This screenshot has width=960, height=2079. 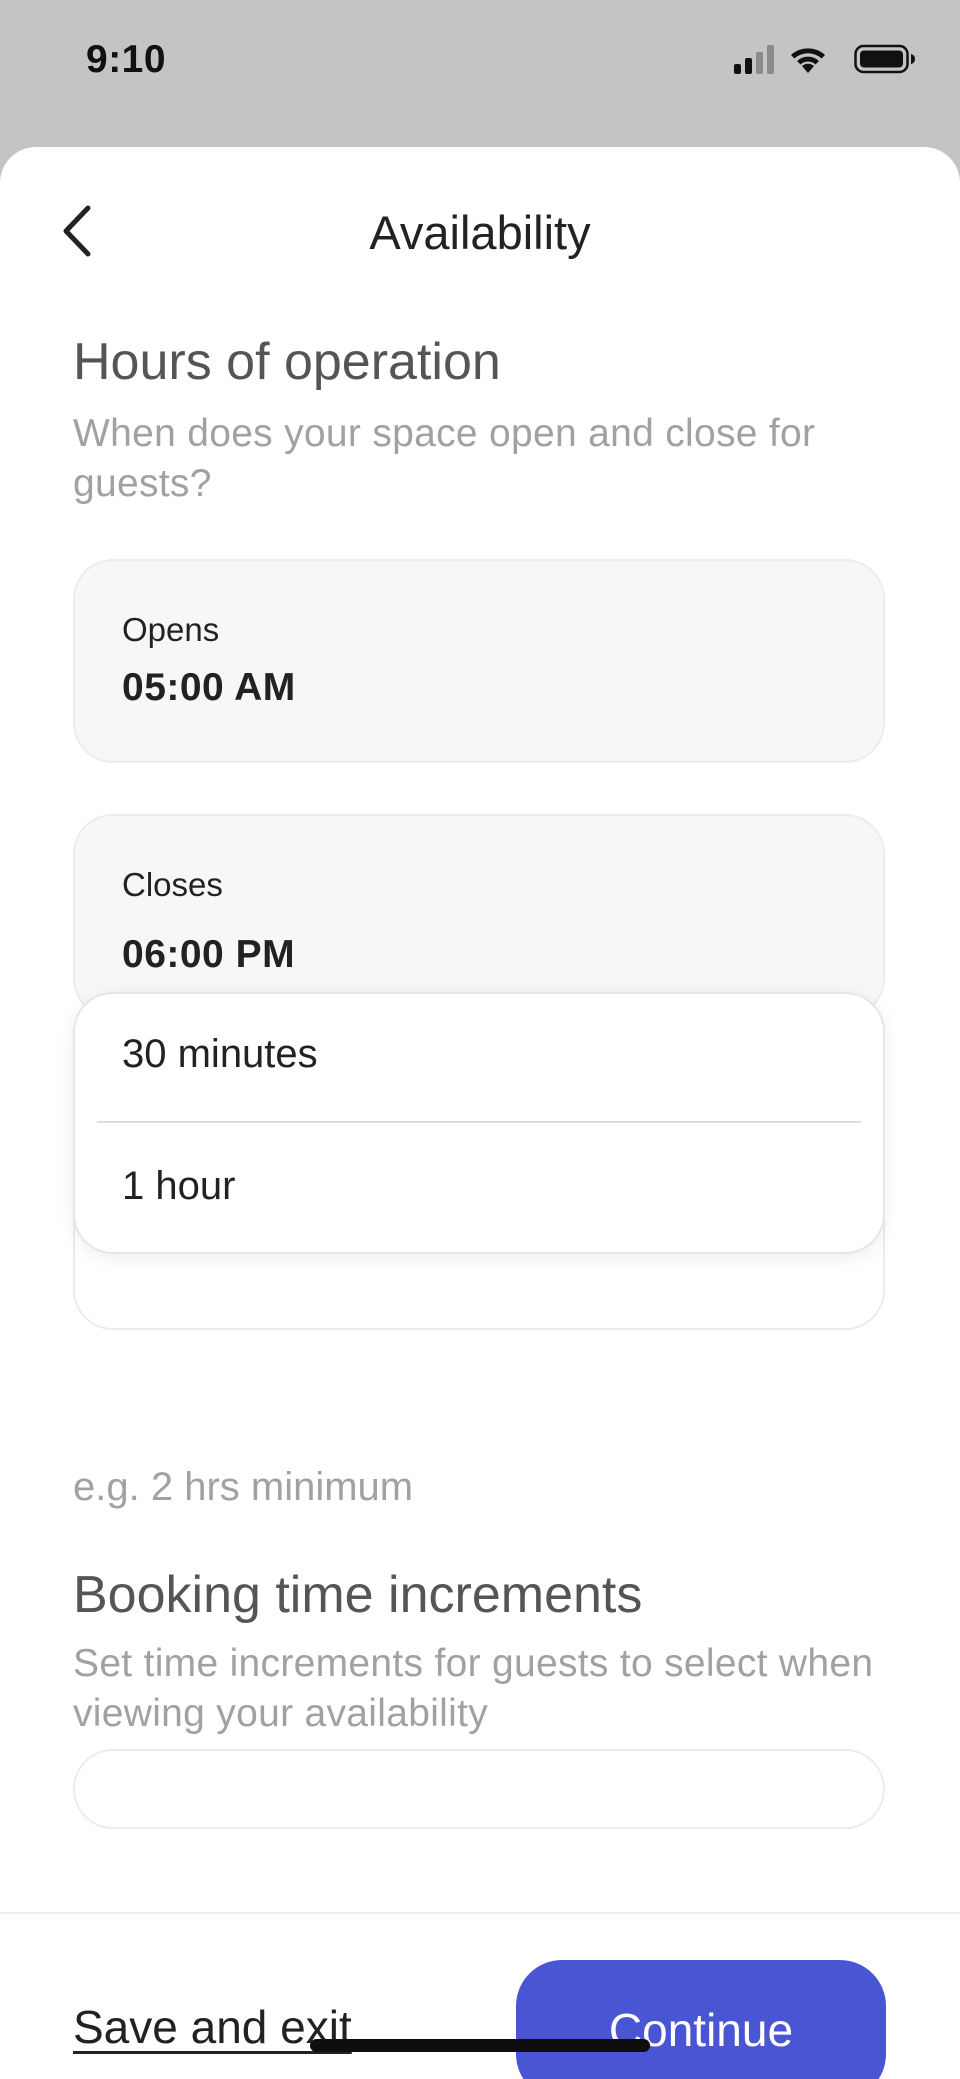 What do you see at coordinates (884, 59) in the screenshot?
I see `battery-icon` at bounding box center [884, 59].